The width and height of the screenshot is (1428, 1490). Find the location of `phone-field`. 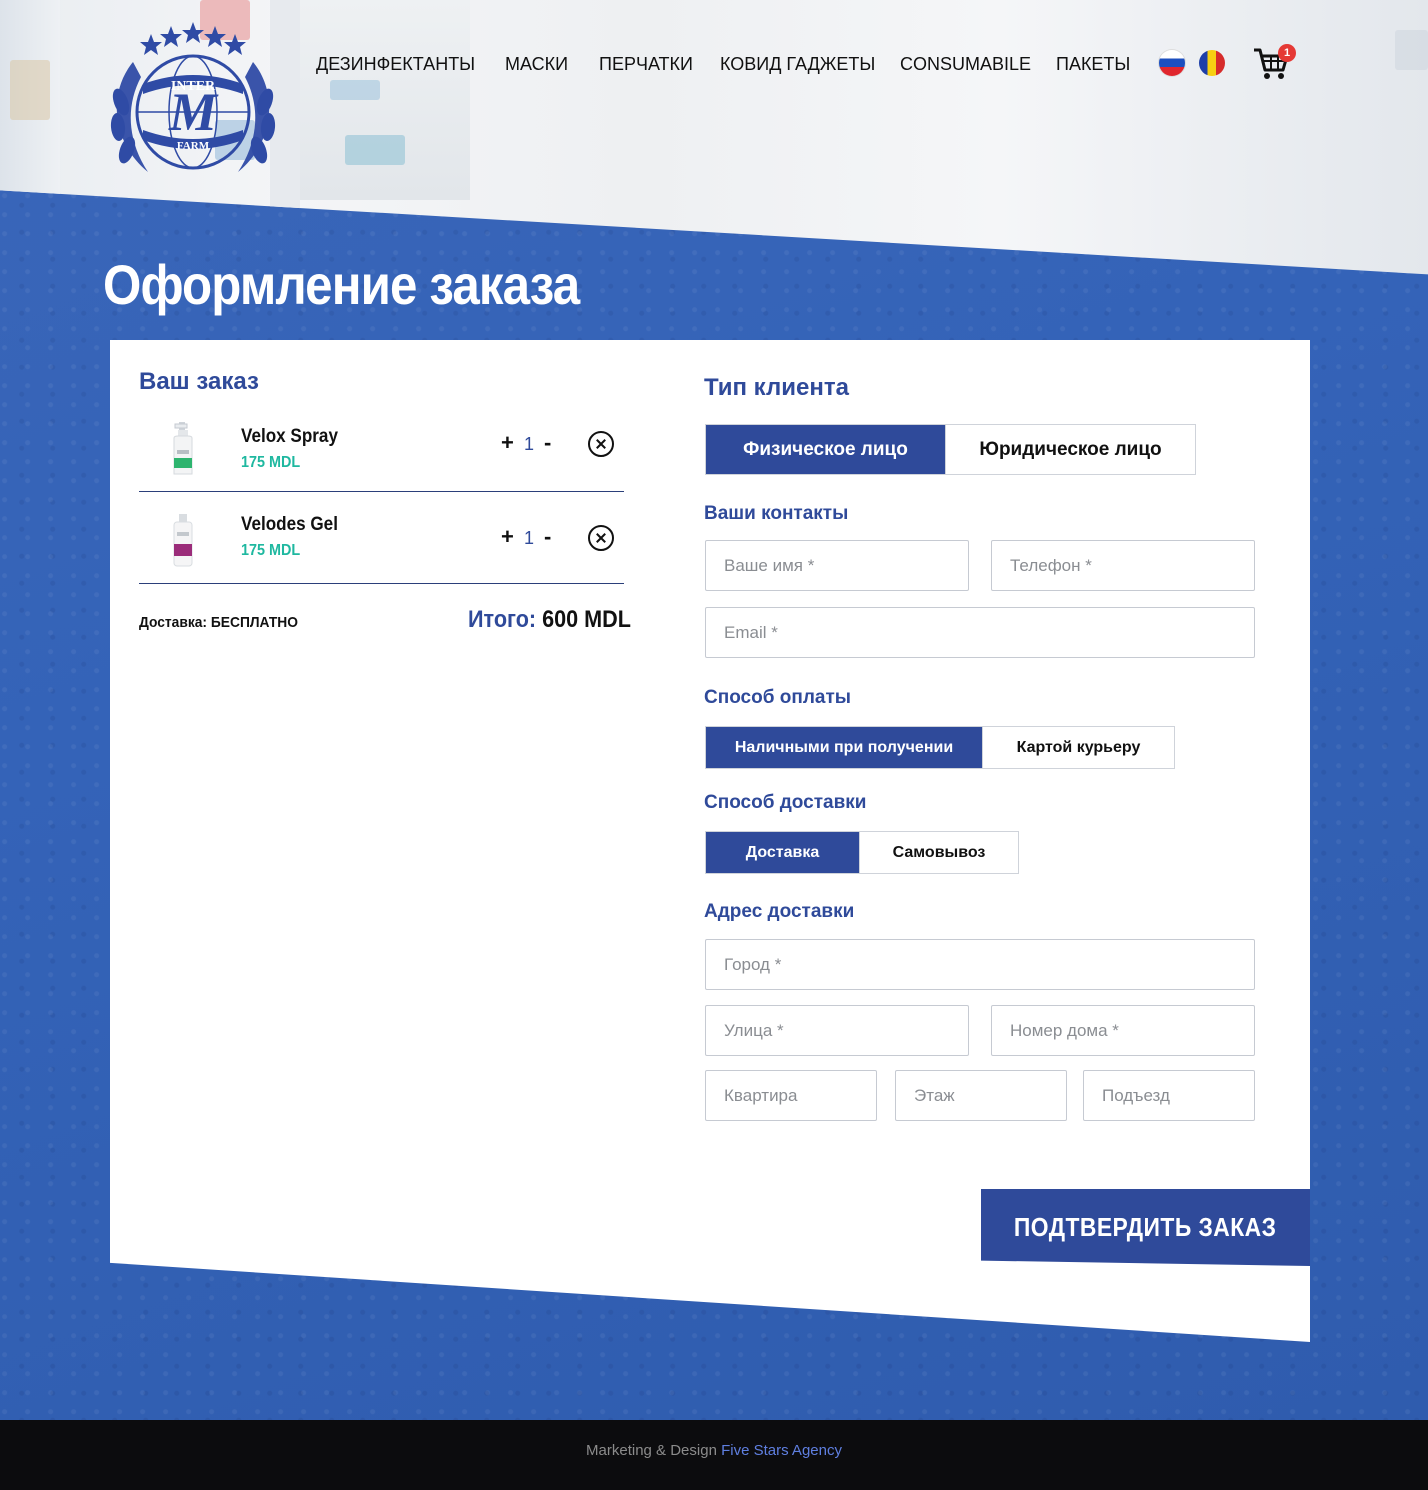

phone-field is located at coordinates (1123, 565).